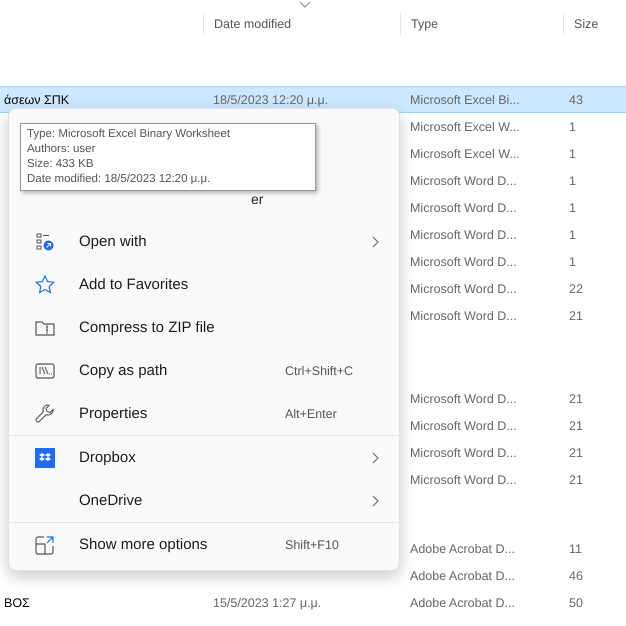 This screenshot has height=626, width=626. What do you see at coordinates (204, 370) in the screenshot?
I see `menu-item: Copy as path Ctrl+Shift+C` at bounding box center [204, 370].